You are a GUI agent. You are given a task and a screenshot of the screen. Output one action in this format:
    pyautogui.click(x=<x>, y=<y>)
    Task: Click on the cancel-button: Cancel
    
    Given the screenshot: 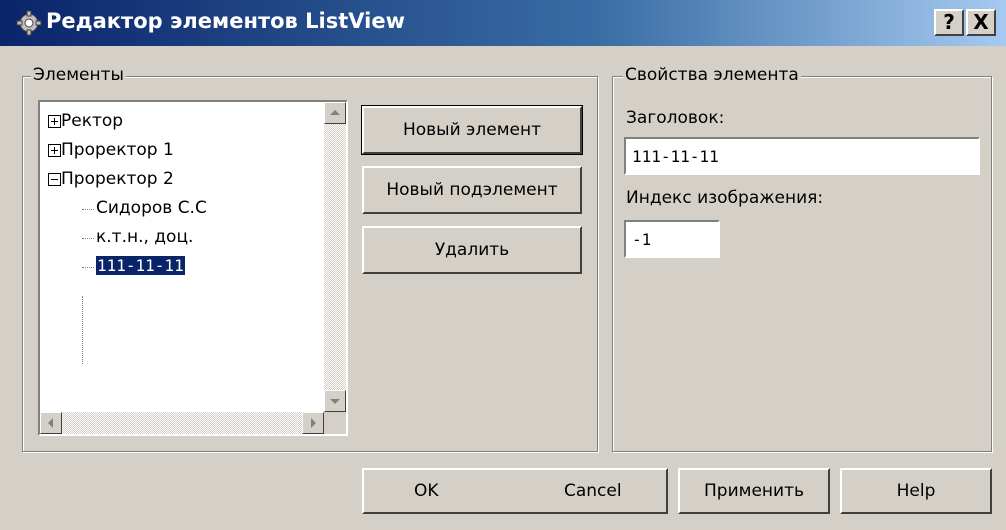 What is the action you would take?
    pyautogui.click(x=593, y=491)
    